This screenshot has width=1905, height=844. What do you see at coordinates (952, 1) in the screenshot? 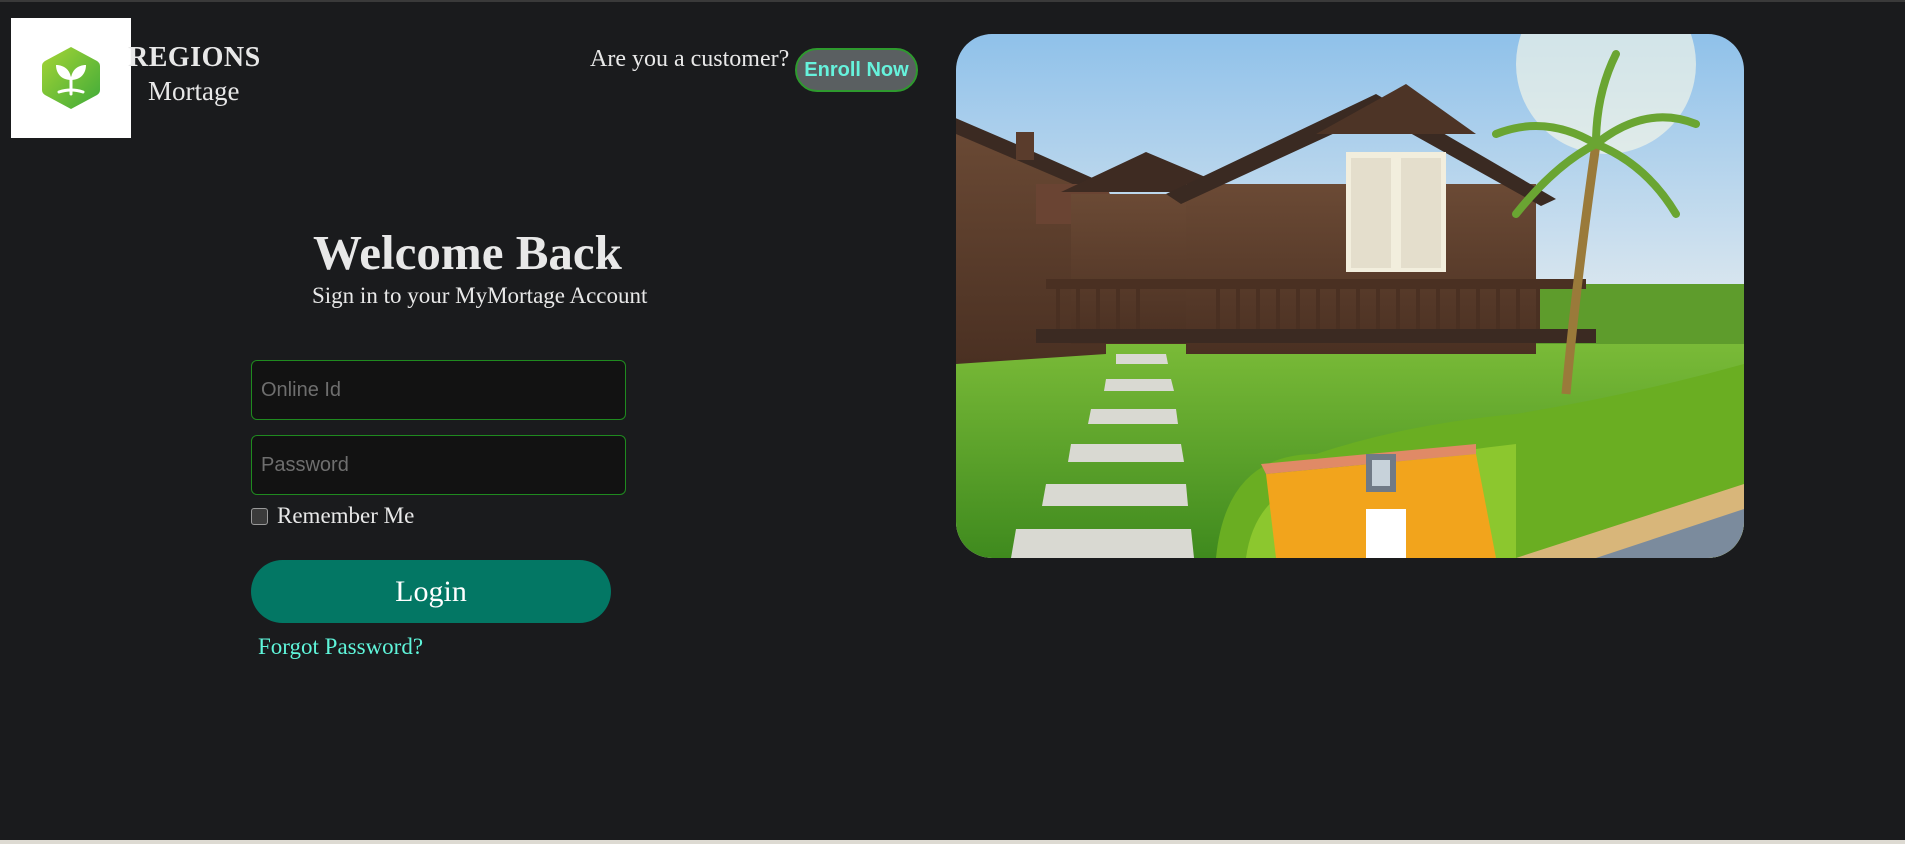
I see `top-border` at bounding box center [952, 1].